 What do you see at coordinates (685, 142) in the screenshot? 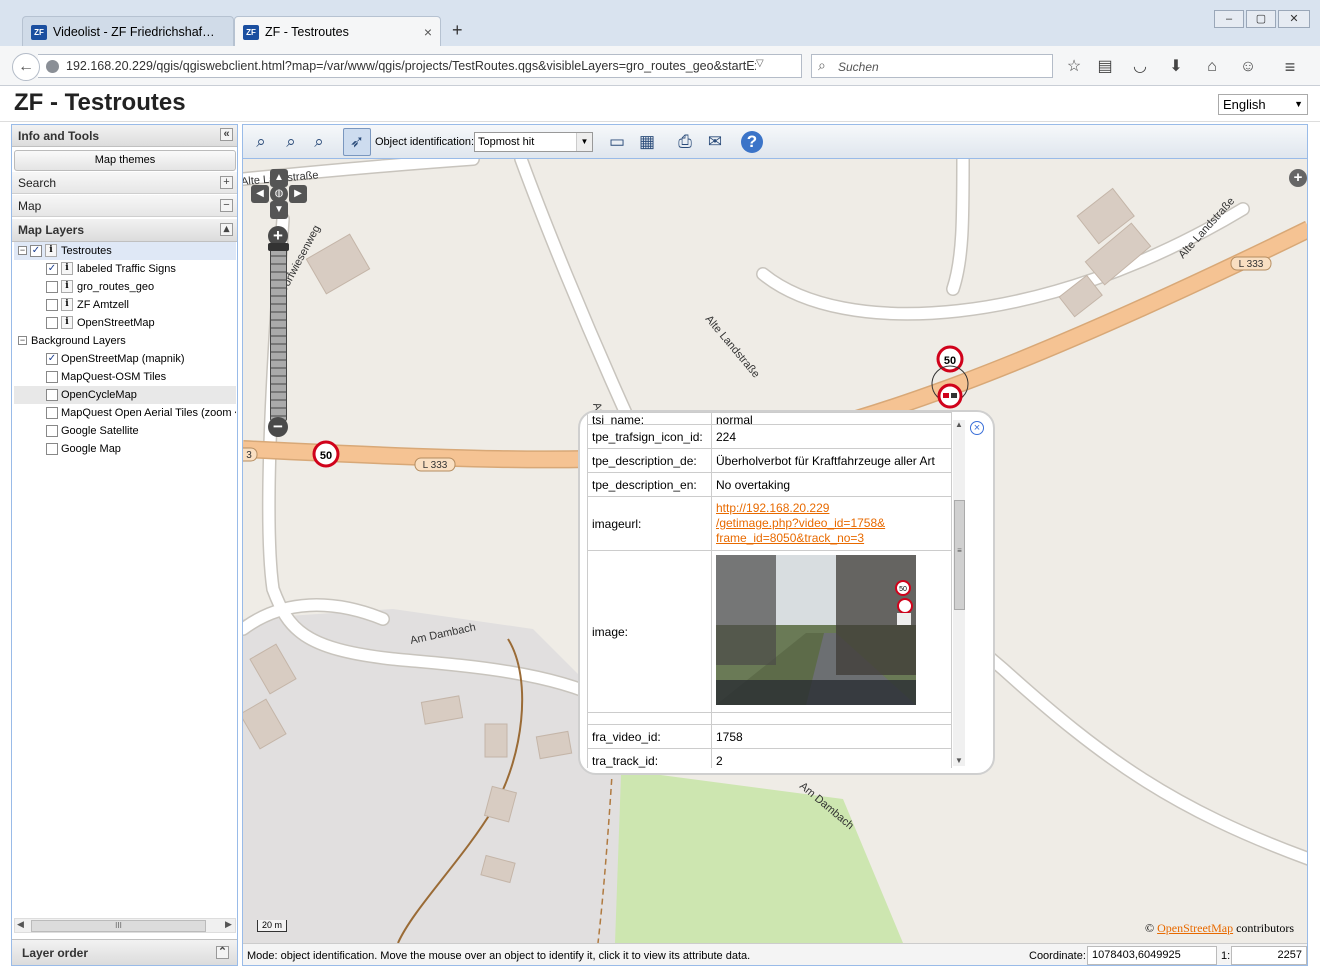
I see `print-icon: ⎙` at bounding box center [685, 142].